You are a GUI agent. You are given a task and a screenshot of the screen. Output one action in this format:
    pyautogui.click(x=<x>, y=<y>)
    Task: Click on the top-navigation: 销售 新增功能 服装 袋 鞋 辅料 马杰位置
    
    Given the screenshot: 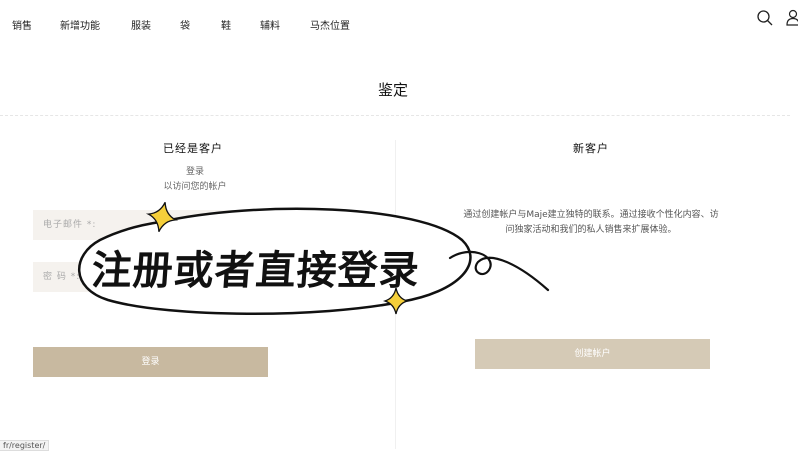 What is the action you would take?
    pyautogui.click(x=399, y=24)
    